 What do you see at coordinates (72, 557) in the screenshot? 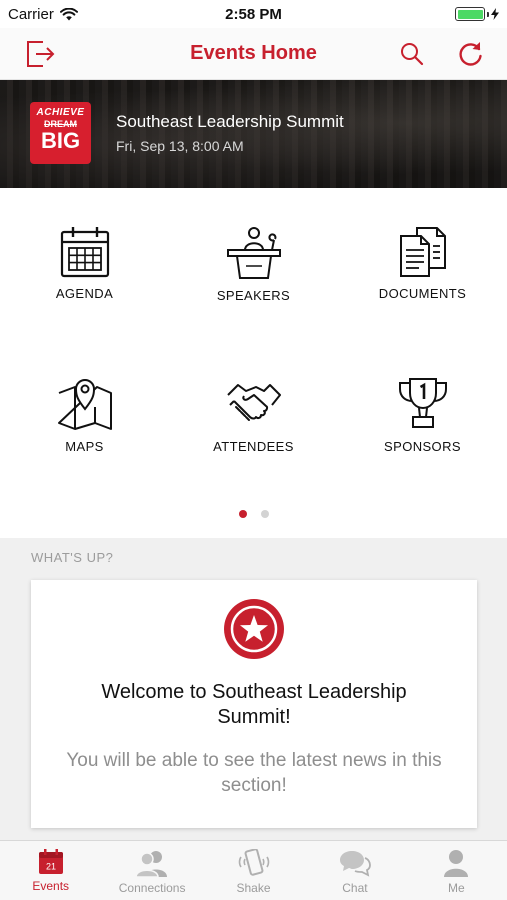
I see `whats-up-heading: WHAT'S UP?` at bounding box center [72, 557].